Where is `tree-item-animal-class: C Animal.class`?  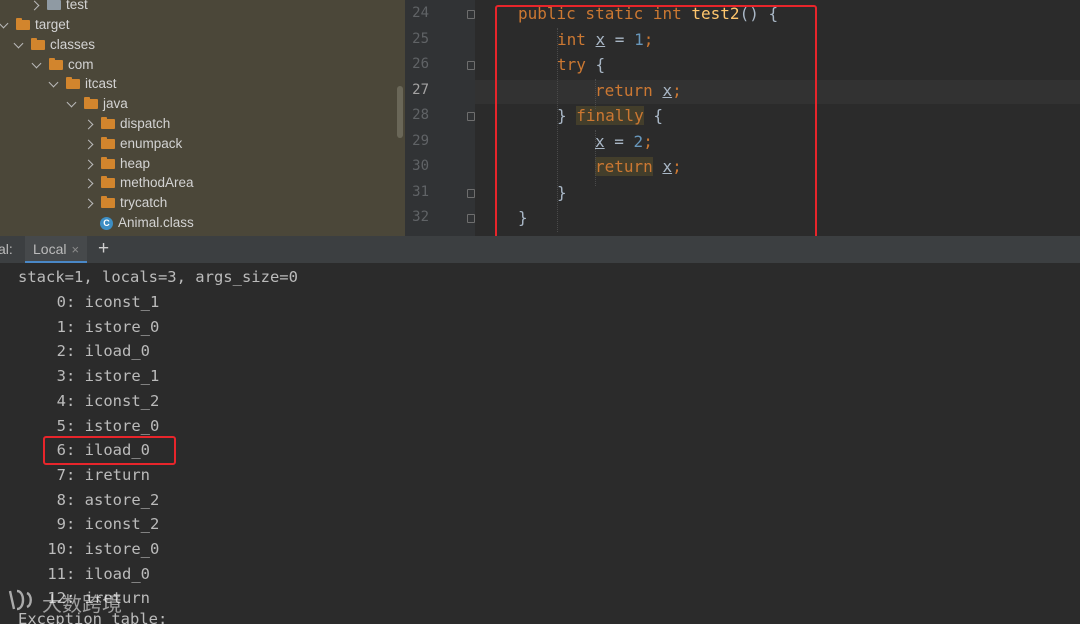 tree-item-animal-class: C Animal.class is located at coordinates (139, 223).